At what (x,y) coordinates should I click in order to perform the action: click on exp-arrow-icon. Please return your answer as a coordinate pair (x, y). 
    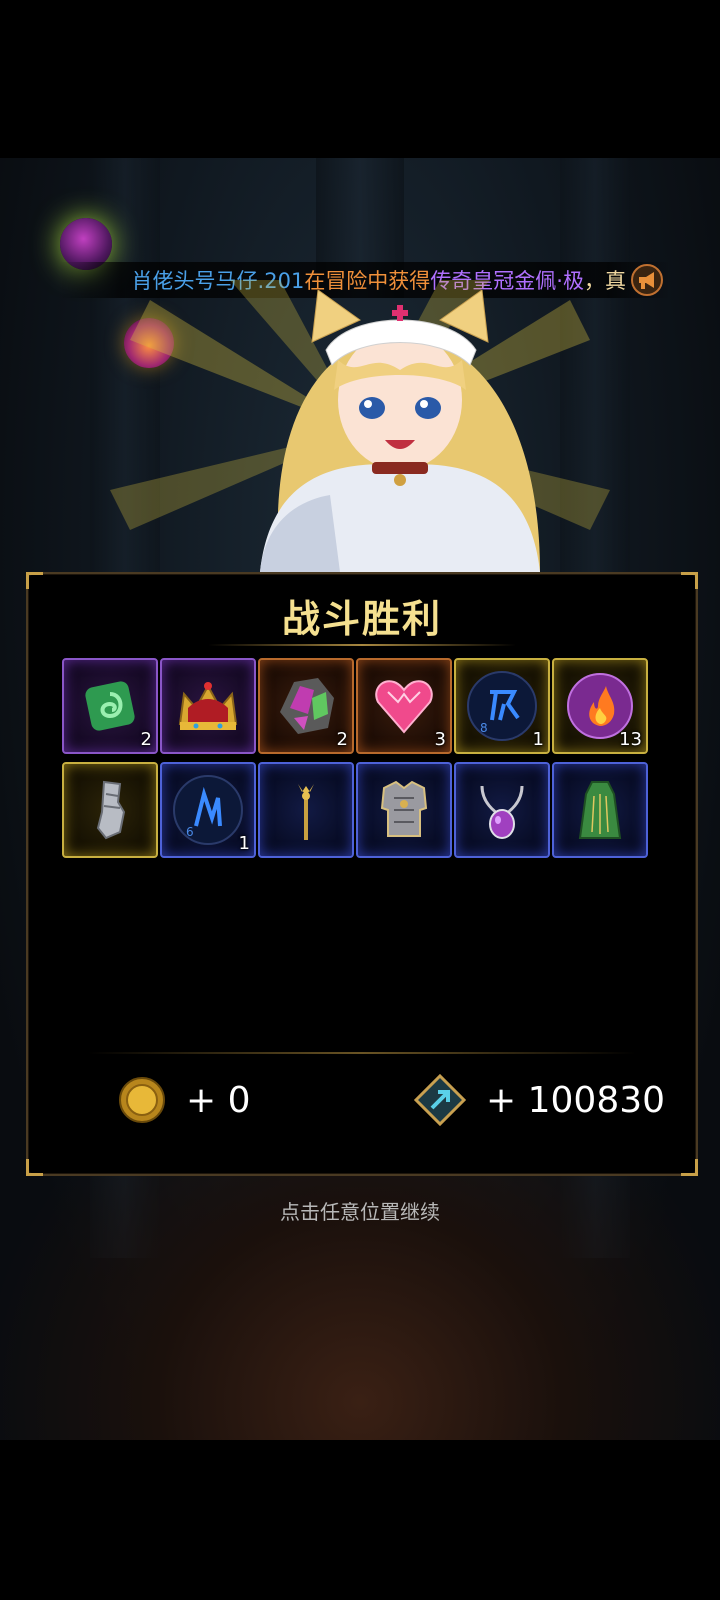
    Looking at the image, I should click on (440, 1100).